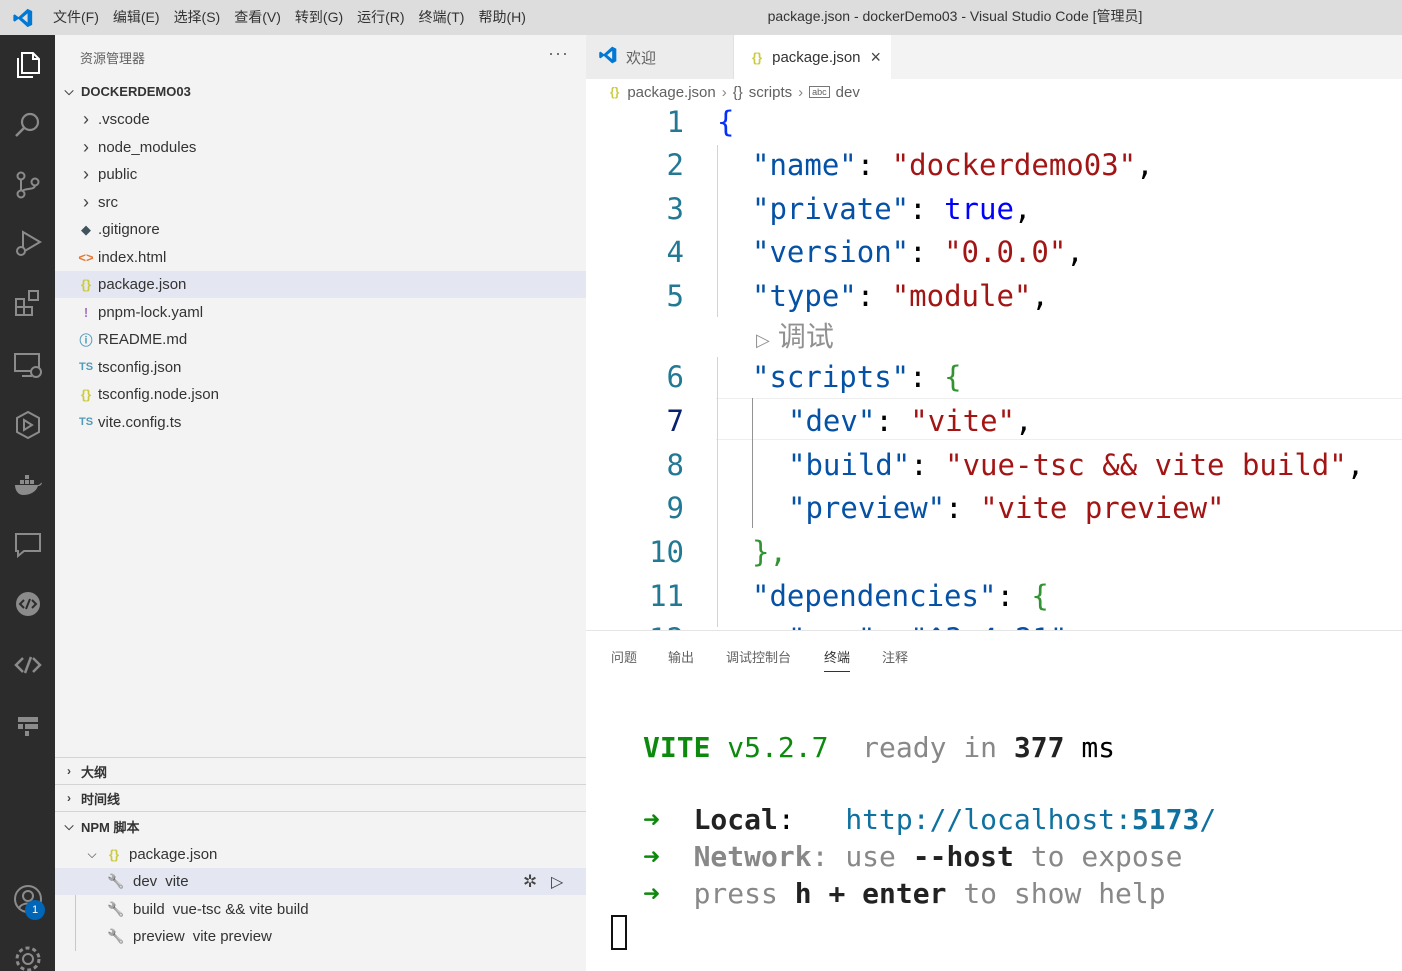  Describe the element at coordinates (147, 147) in the screenshot. I see `file-label: node_modules` at that location.